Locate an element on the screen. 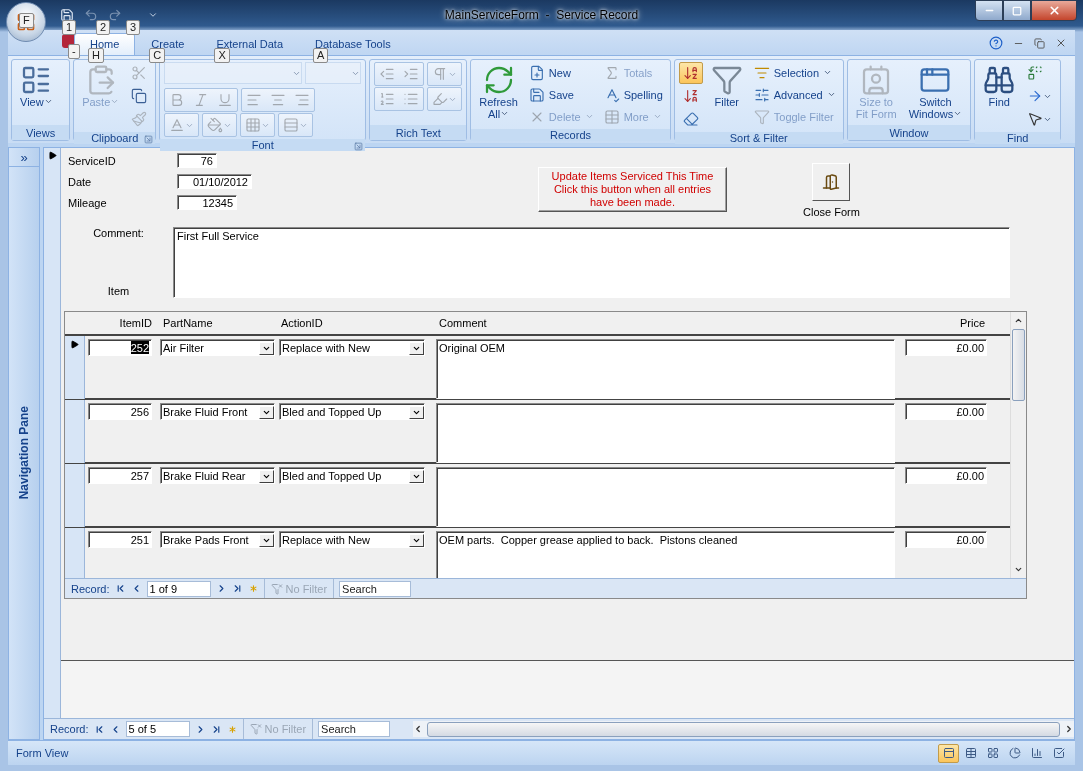 The width and height of the screenshot is (1083, 771). navigation-pane-label: Navigation Pane is located at coordinates (24, 453).